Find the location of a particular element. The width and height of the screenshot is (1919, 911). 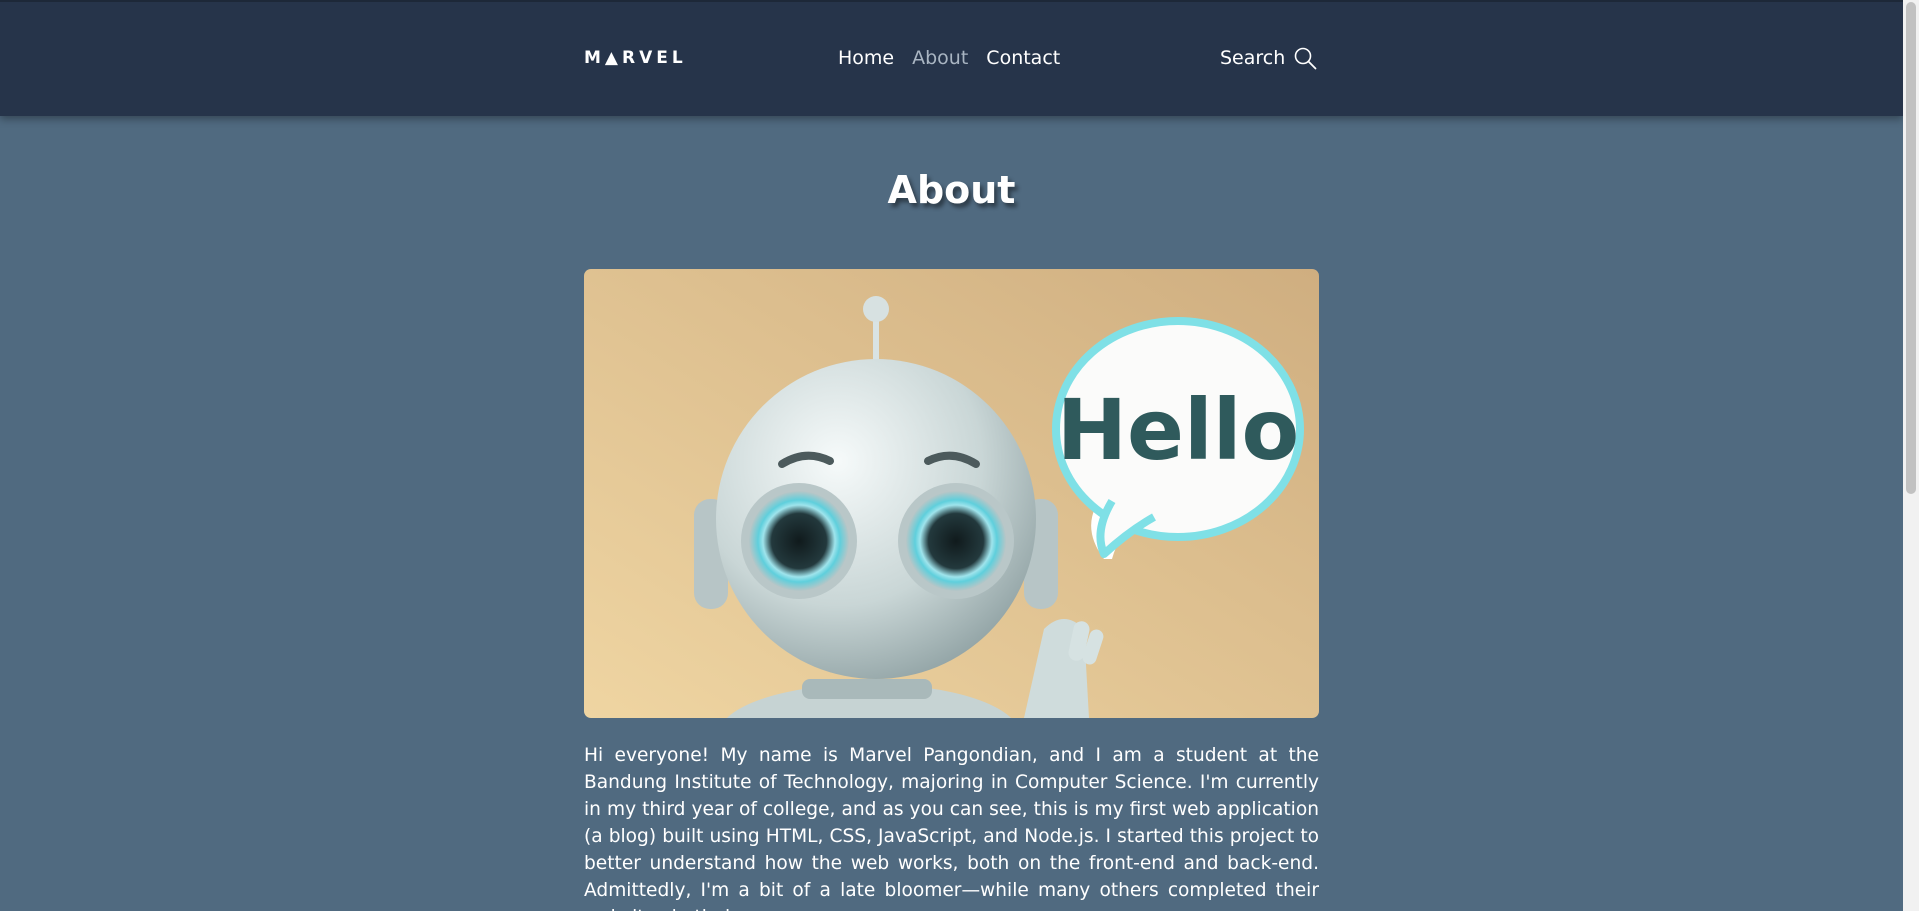

scrollbar-thumb is located at coordinates (1911, 248).